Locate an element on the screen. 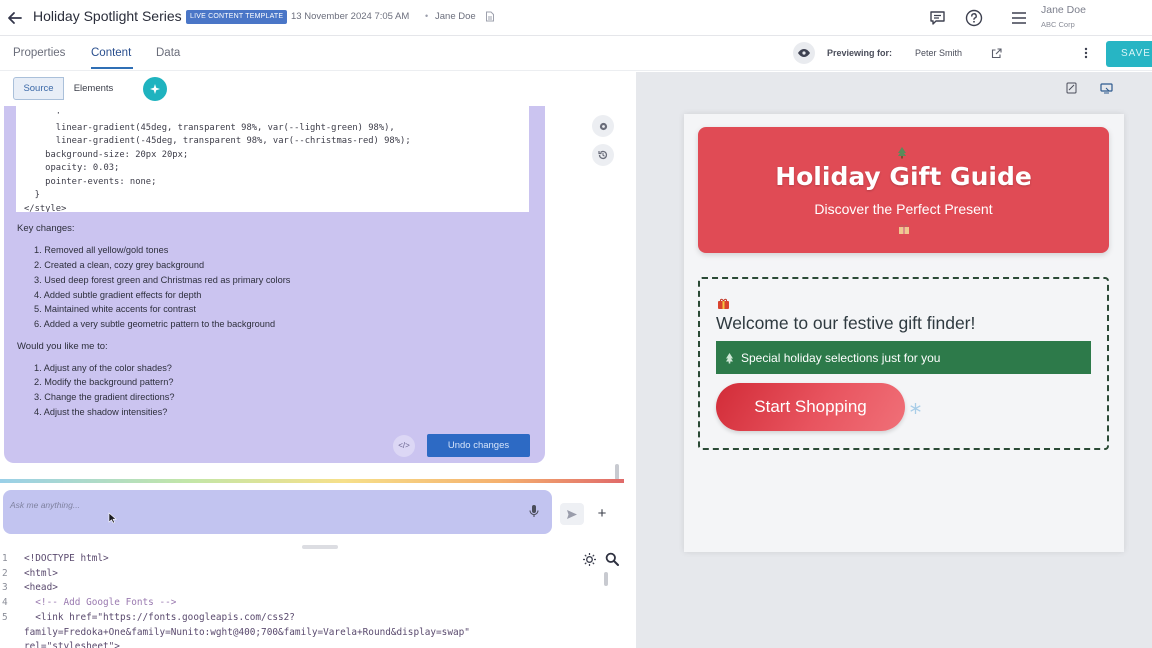 The image size is (1152, 648). list-item: 2. Modify the background pattern? is located at coordinates (104, 382).